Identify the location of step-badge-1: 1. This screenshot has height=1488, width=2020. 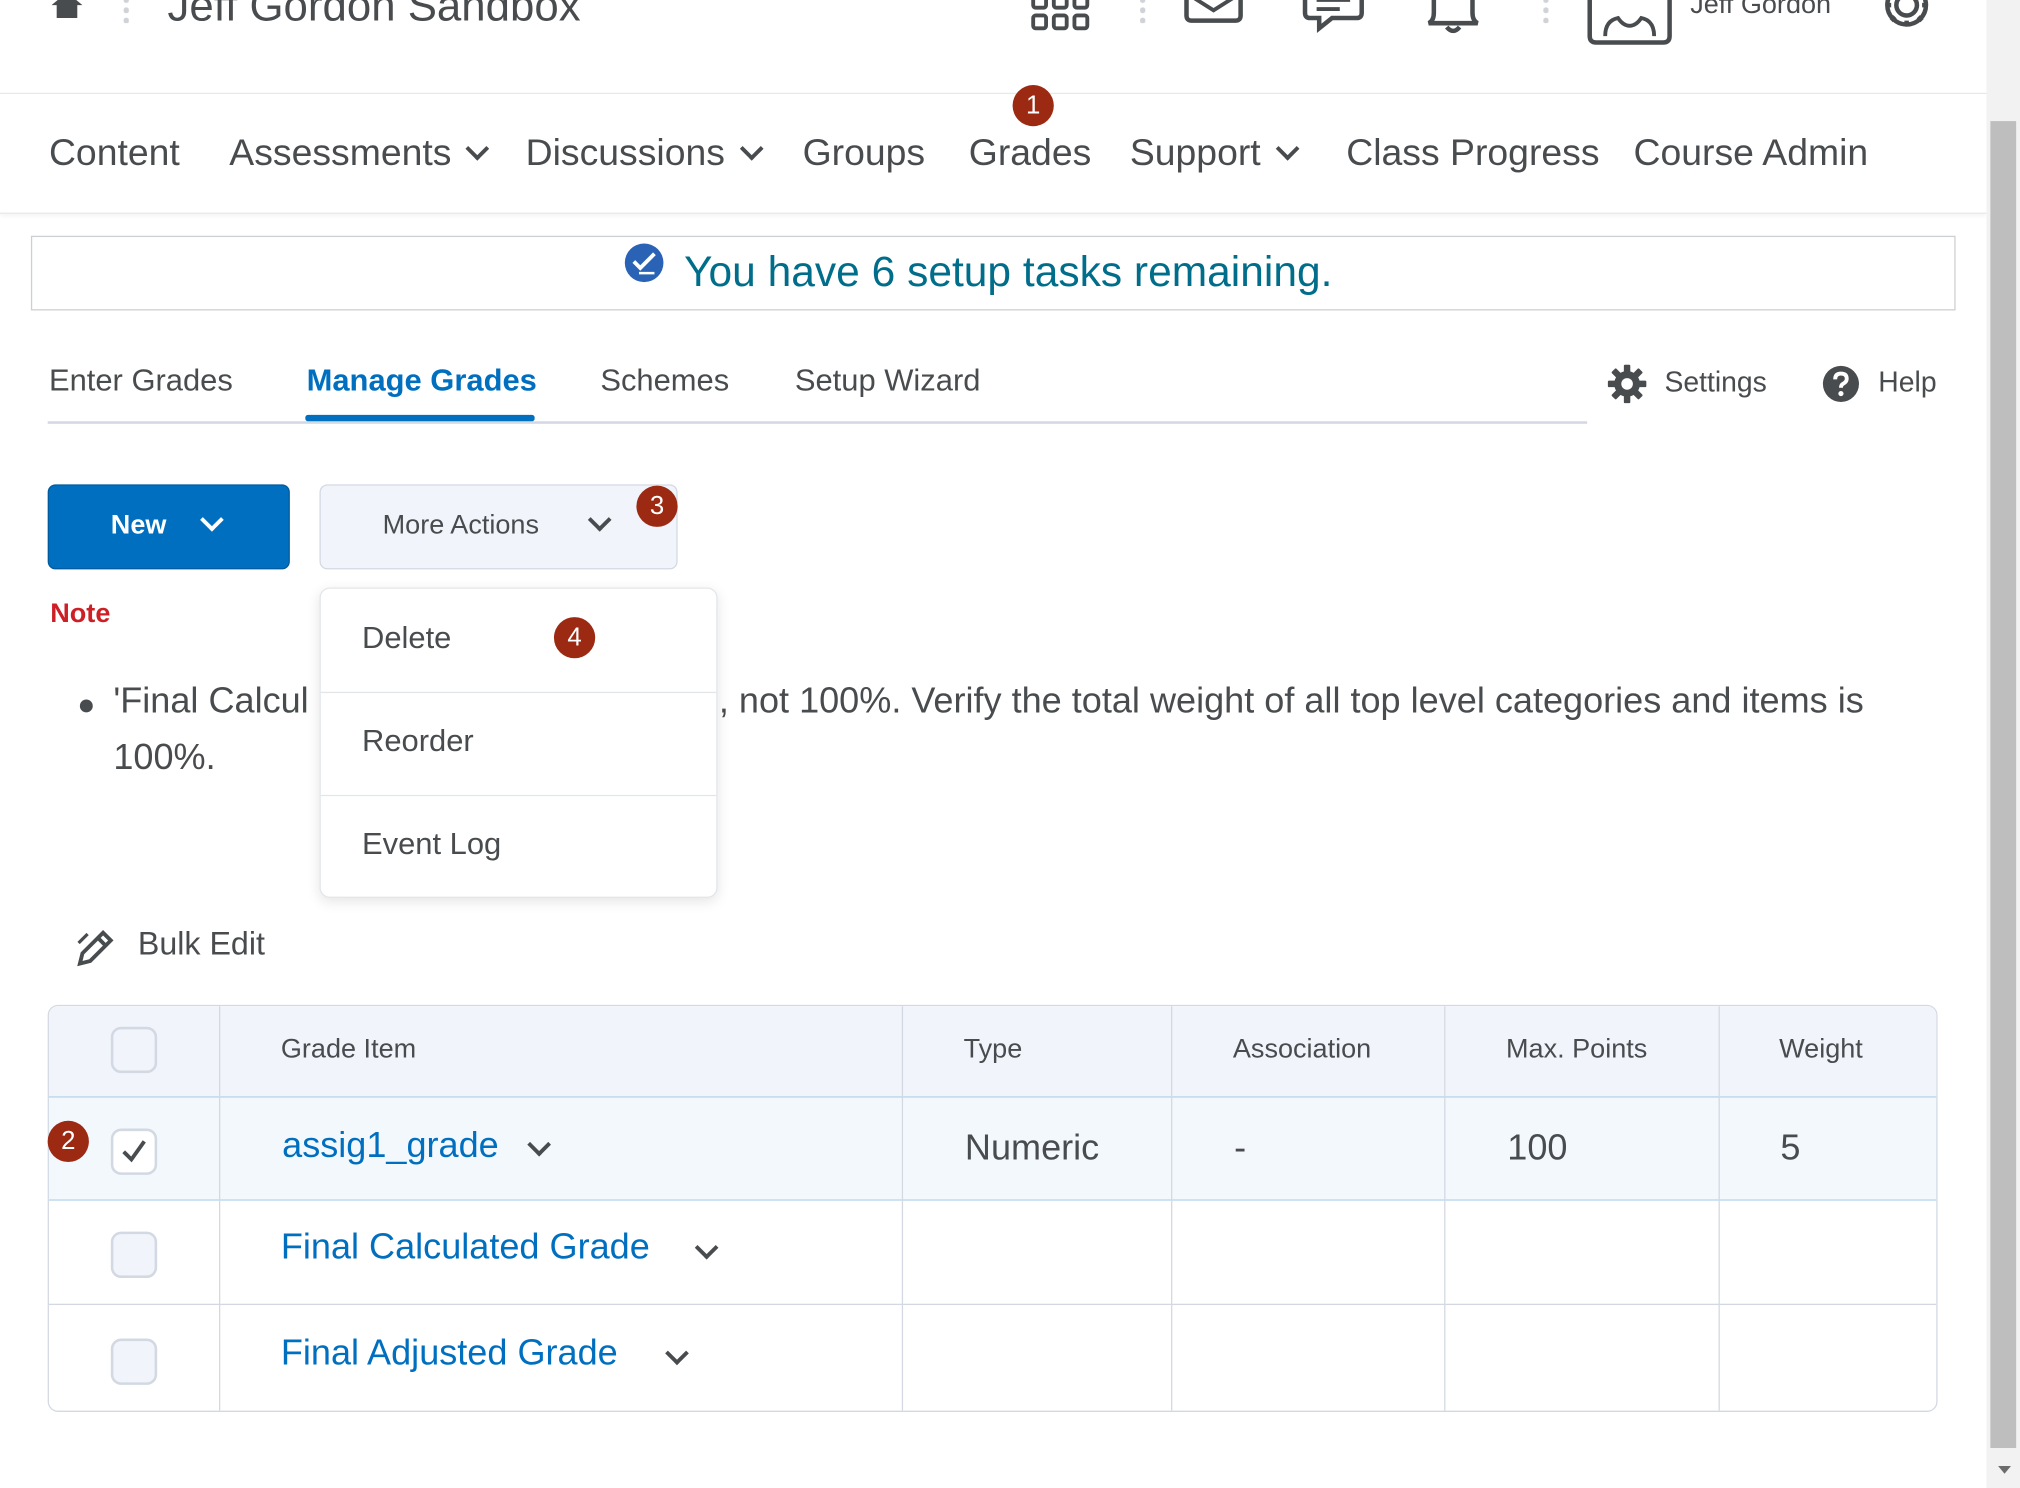
(1033, 106).